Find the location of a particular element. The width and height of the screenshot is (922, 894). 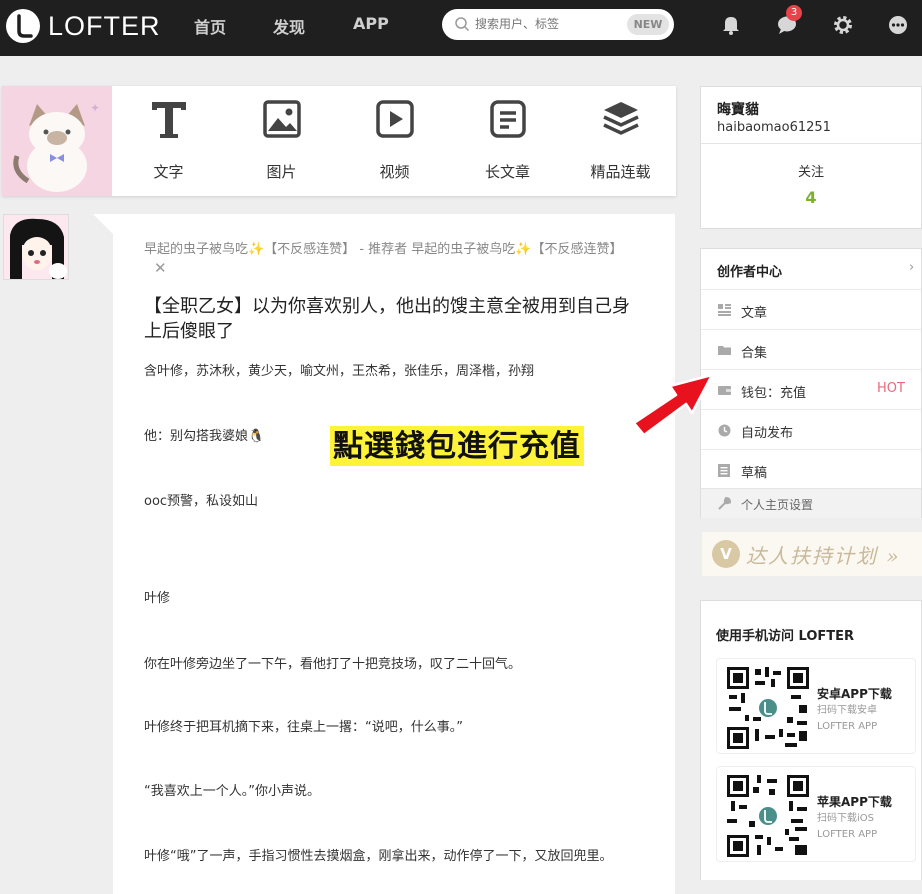

nav-discover: 发现 is located at coordinates (289, 26).